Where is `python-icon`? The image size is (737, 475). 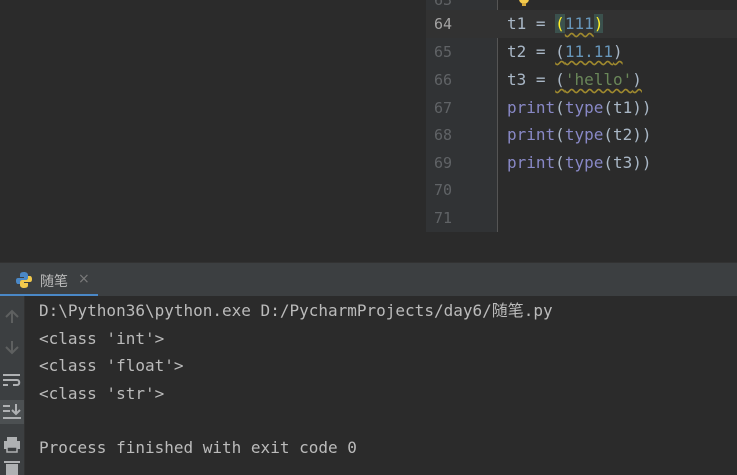
python-icon is located at coordinates (24, 280).